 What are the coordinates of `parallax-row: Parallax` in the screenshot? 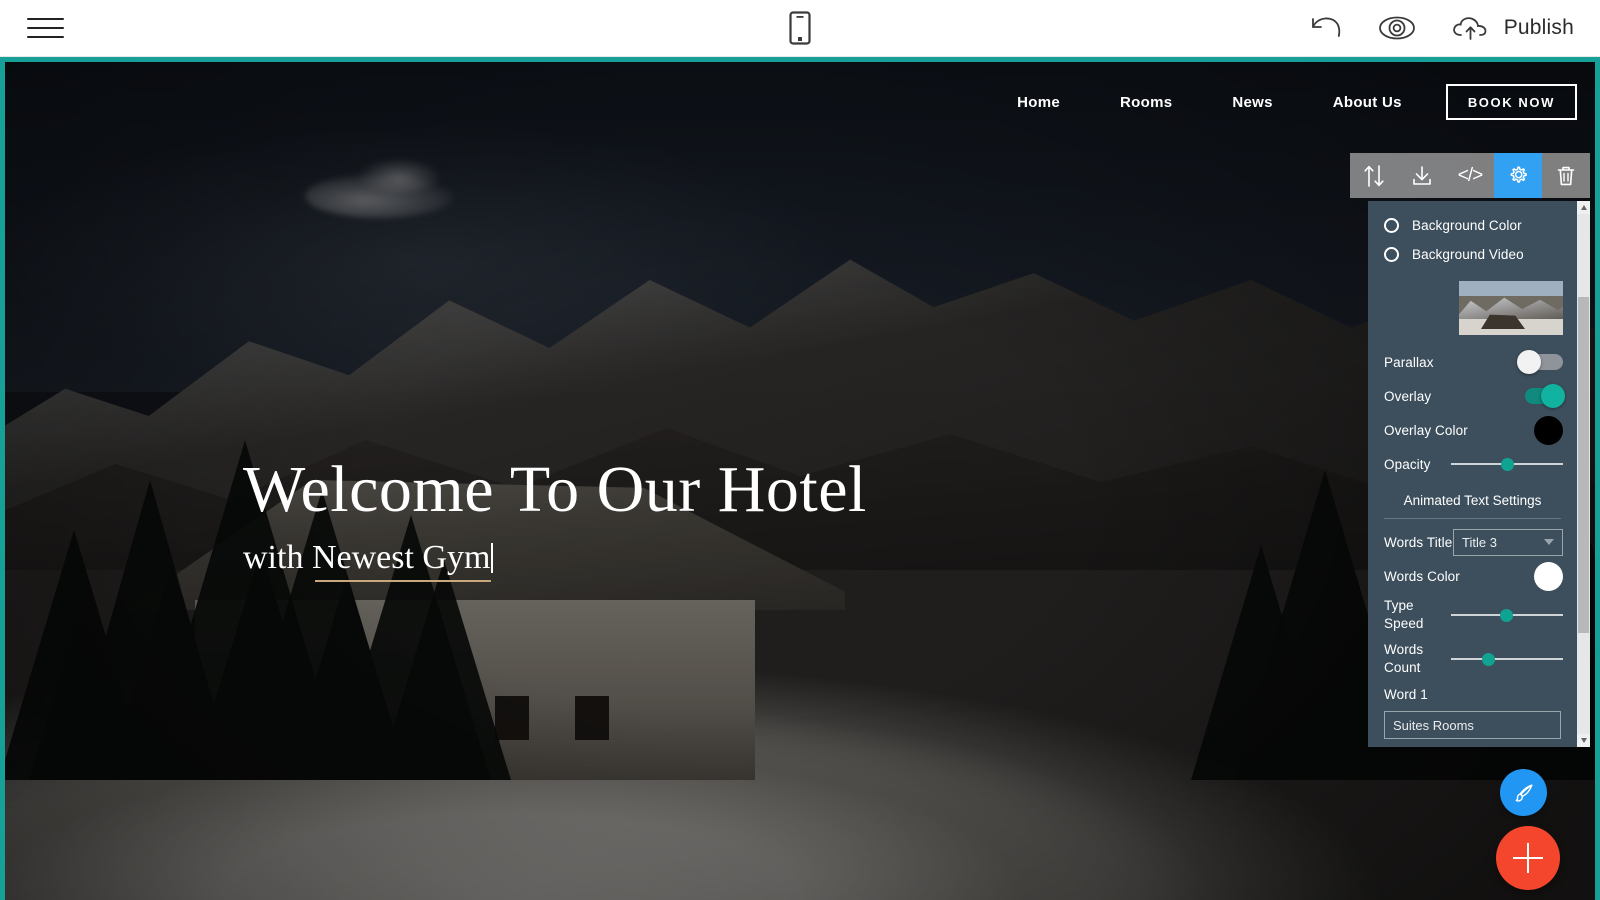 It's located at (1472, 362).